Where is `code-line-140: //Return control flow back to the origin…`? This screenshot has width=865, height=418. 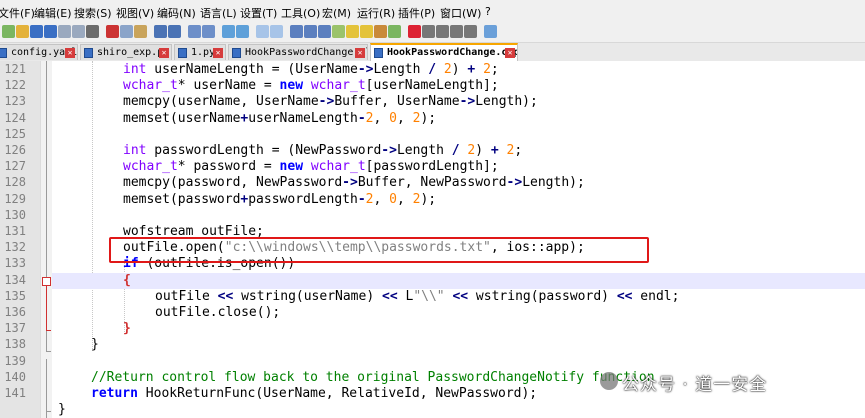
code-line-140: //Return control flow back to the origin… is located at coordinates (373, 377).